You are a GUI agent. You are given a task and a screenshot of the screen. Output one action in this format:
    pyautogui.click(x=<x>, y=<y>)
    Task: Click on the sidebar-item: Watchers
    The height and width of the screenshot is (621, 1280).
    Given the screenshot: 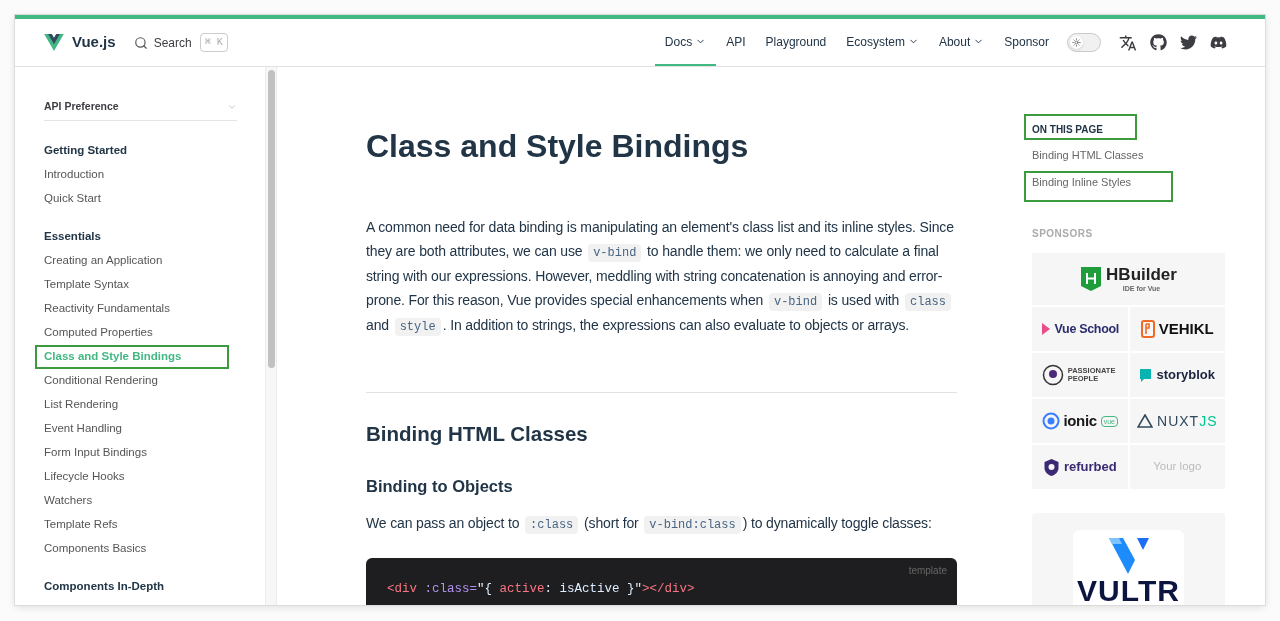 What is the action you would take?
    pyautogui.click(x=140, y=500)
    